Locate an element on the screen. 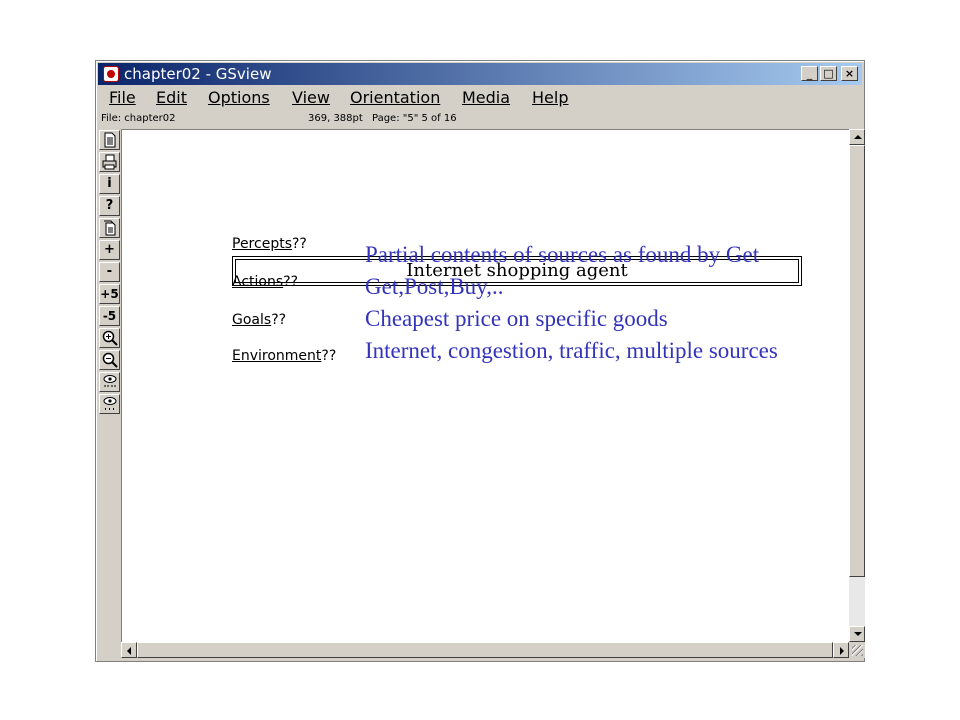 This screenshot has height=720, width=960. goto-page-icon is located at coordinates (109, 228).